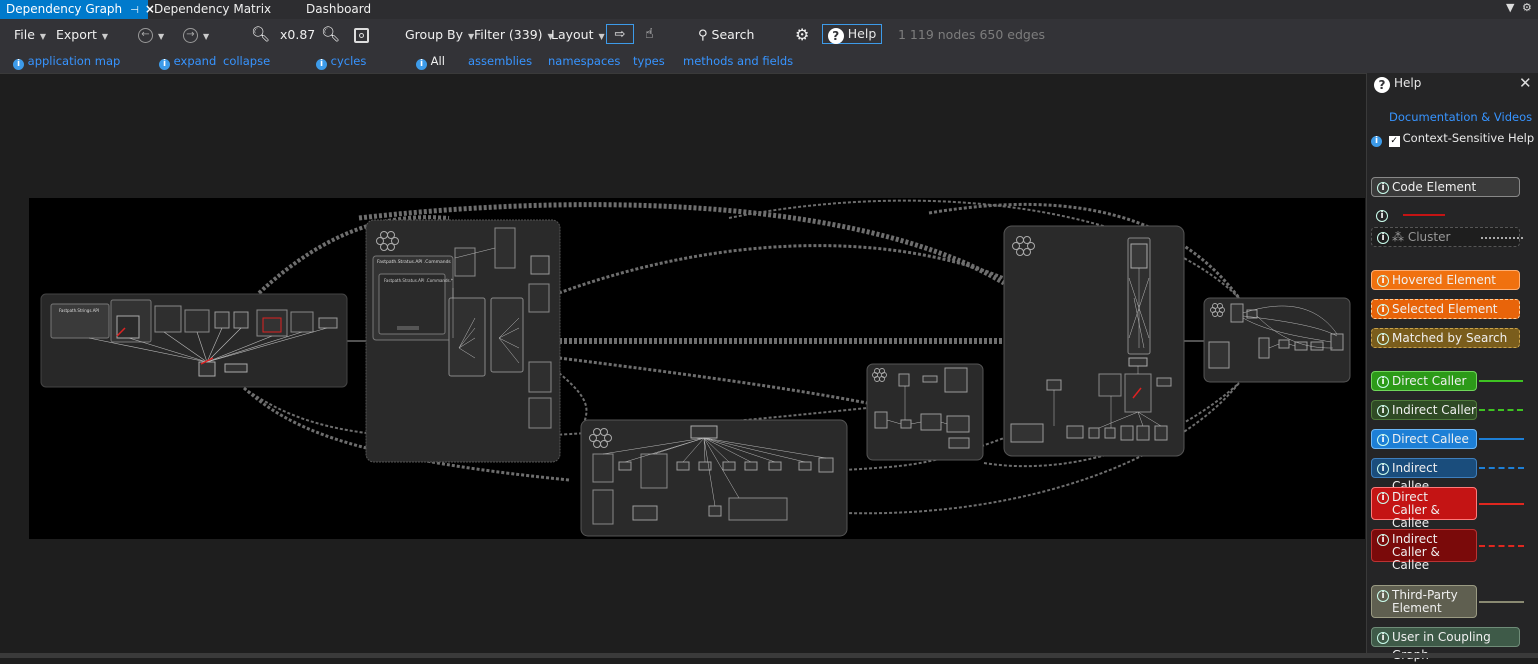 The image size is (1538, 664). I want to click on settings-button: ⚙, so click(802, 34).